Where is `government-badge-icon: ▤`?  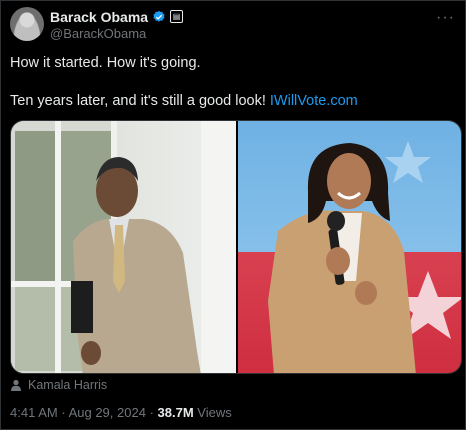 government-badge-icon: ▤ is located at coordinates (177, 16).